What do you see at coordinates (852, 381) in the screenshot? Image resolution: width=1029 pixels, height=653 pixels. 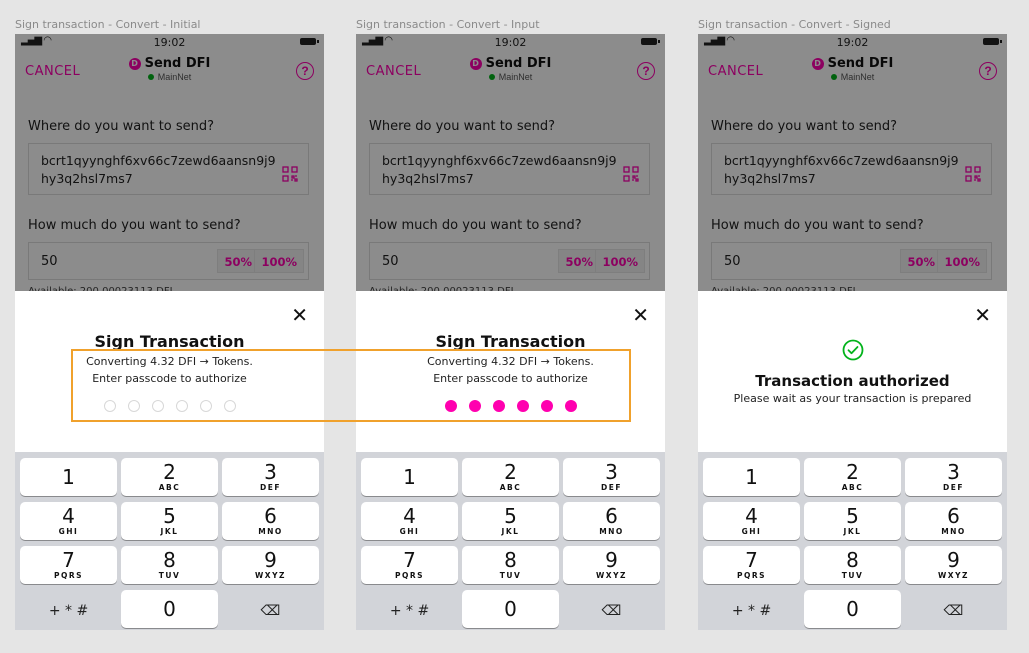 I see `authorized-title: Transaction authorized` at bounding box center [852, 381].